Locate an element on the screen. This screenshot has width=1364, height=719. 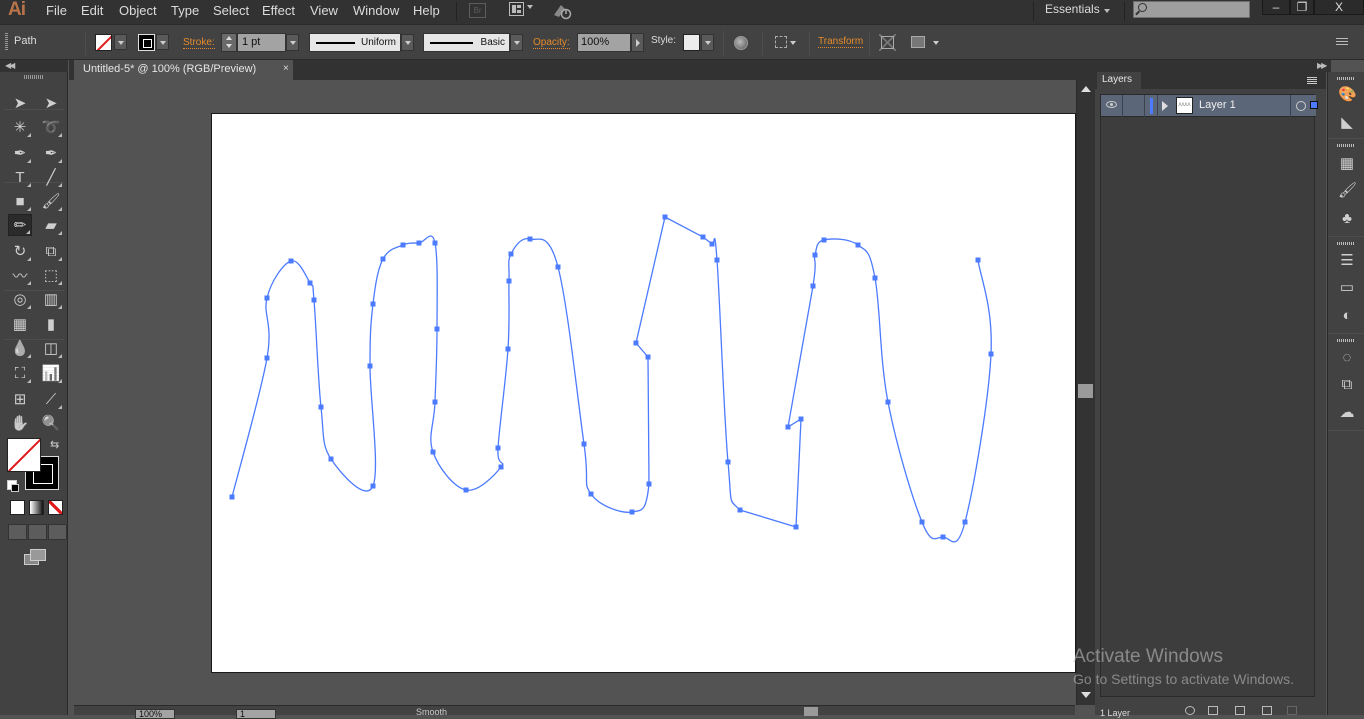
gradient-mode-button is located at coordinates (36, 507).